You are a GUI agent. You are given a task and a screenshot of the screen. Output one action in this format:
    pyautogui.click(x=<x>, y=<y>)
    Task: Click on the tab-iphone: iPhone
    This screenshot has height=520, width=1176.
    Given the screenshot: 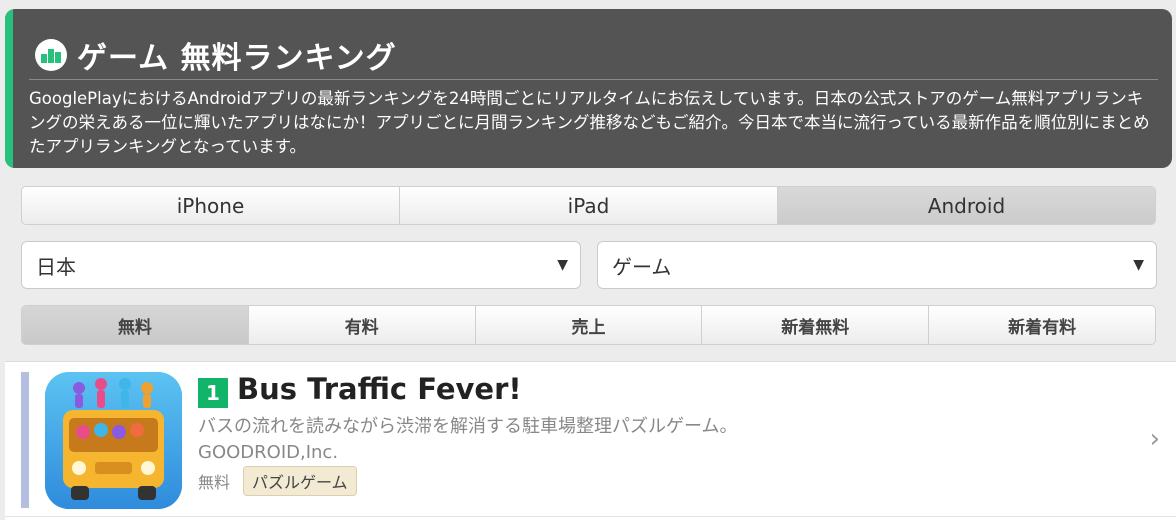 What is the action you would take?
    pyautogui.click(x=211, y=205)
    